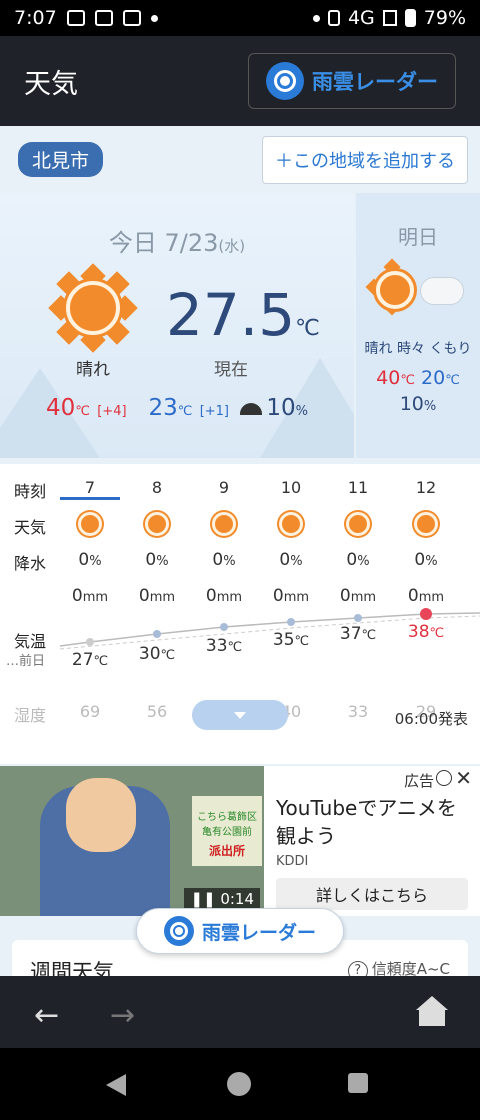  I want to click on rain-radar-label: 雨雲レーダー, so click(375, 82).